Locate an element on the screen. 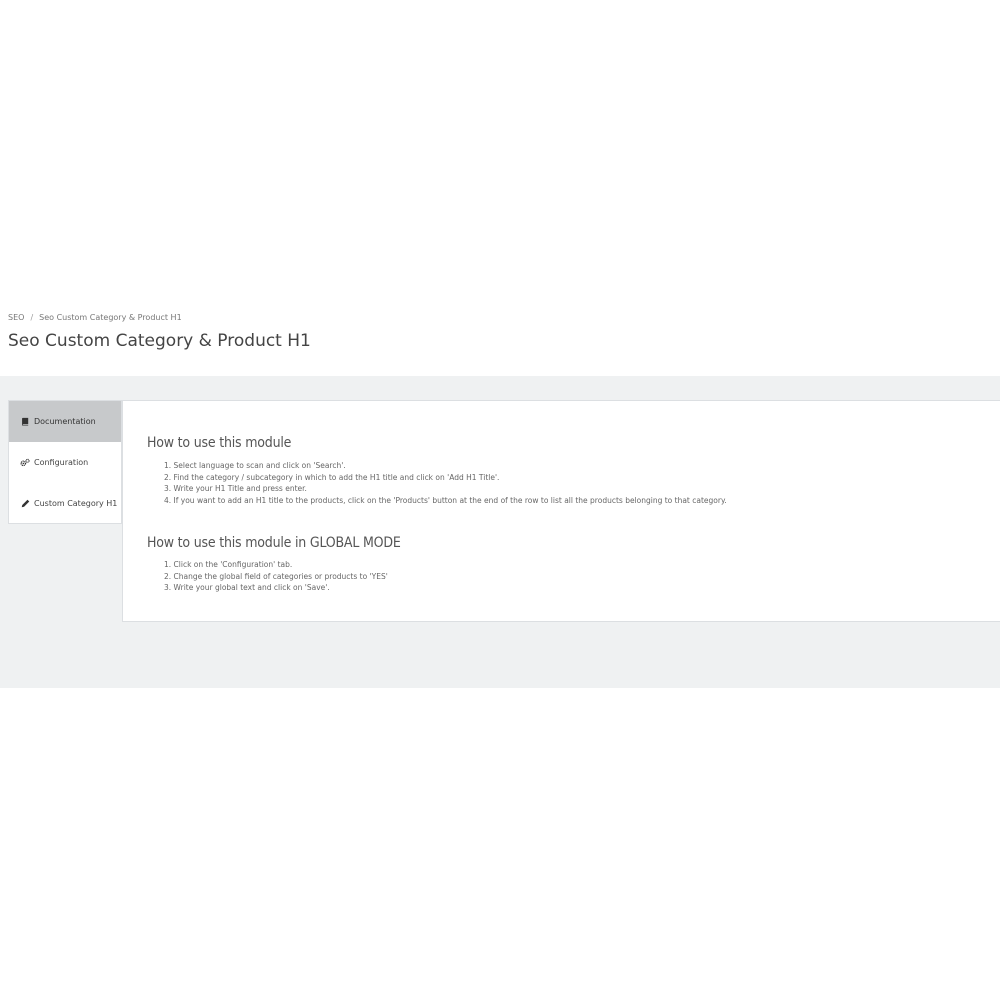  tab-custom-category-h1: Custom Category H1 is located at coordinates (65, 503).